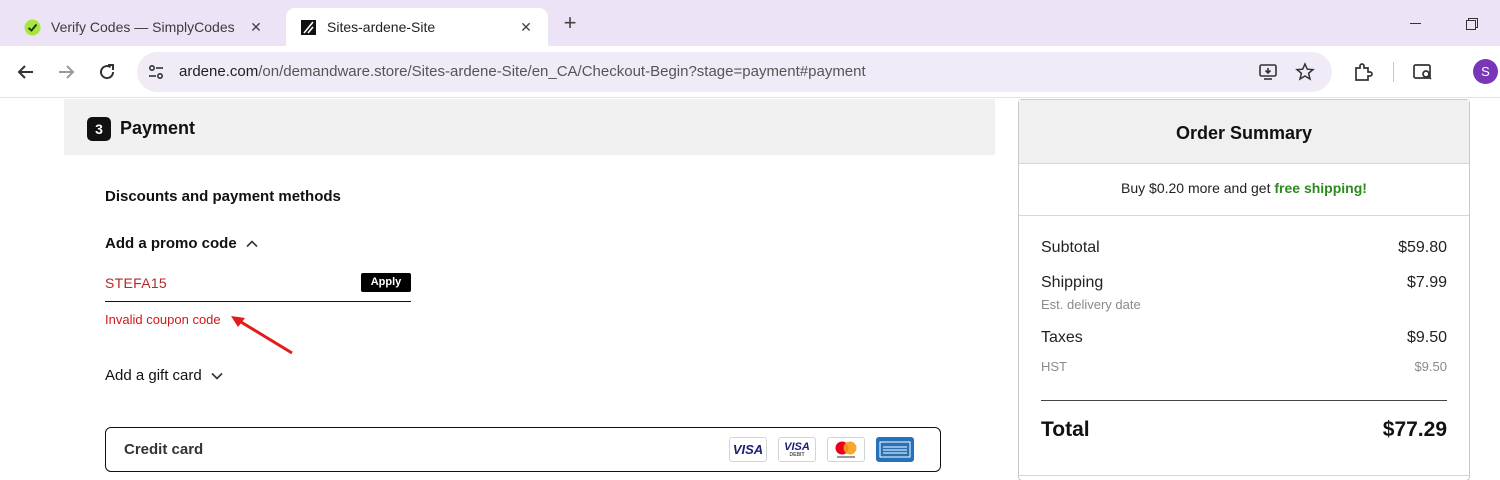  What do you see at coordinates (1065, 429) in the screenshot?
I see `total-label: Total` at bounding box center [1065, 429].